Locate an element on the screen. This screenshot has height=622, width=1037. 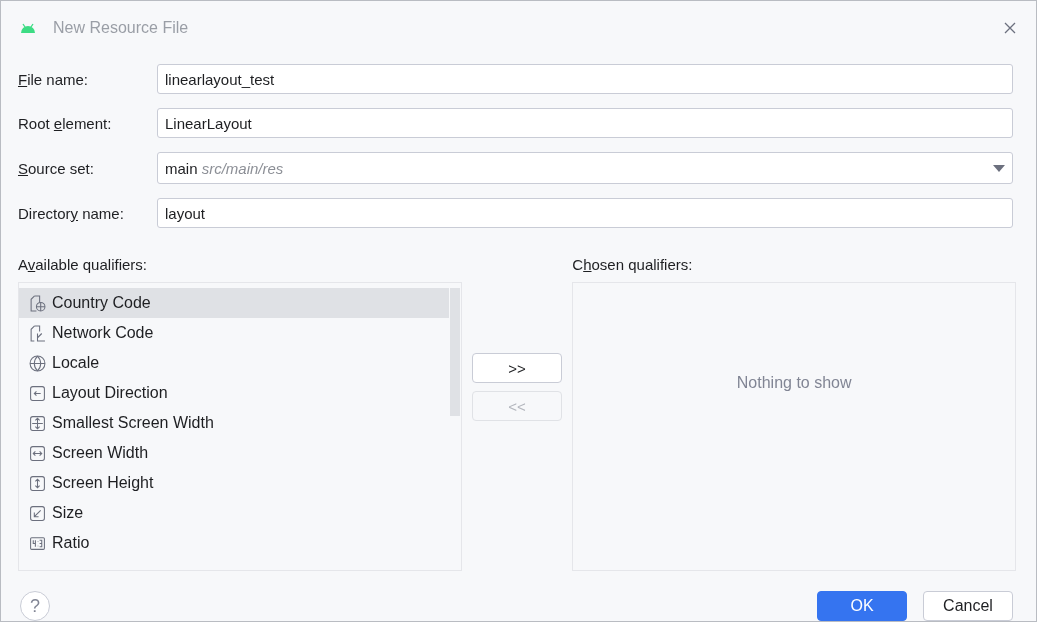
qualifier-item: Ratio is located at coordinates (234, 543).